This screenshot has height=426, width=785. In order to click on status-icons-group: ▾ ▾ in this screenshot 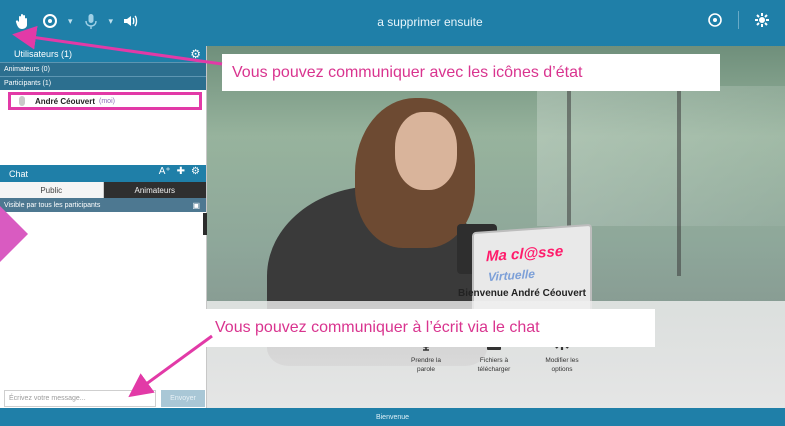, I will do `click(77, 21)`.